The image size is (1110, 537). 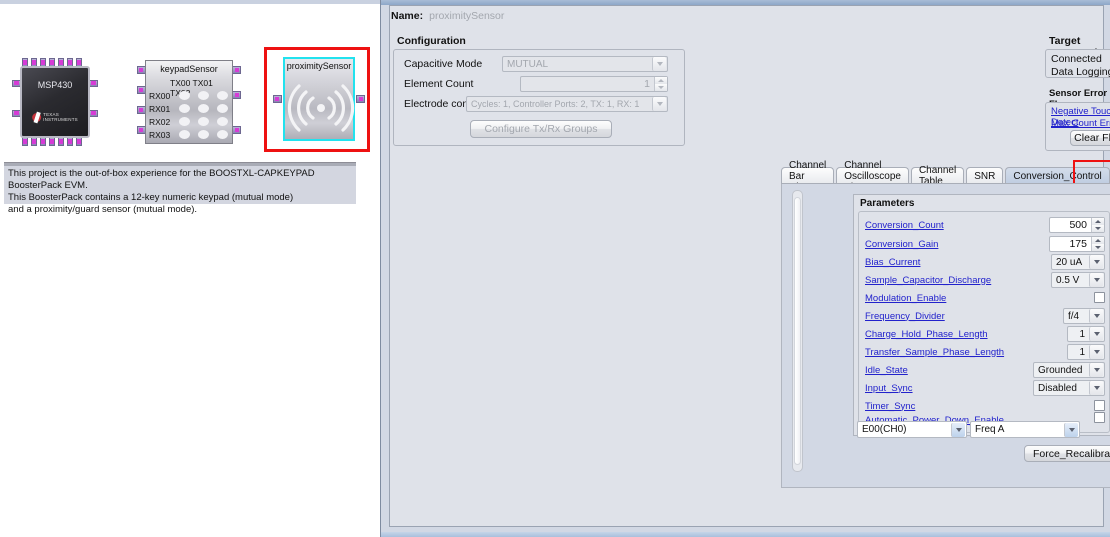 I want to click on parameter-label-input-sync: Input_Sync, so click(x=886, y=388).